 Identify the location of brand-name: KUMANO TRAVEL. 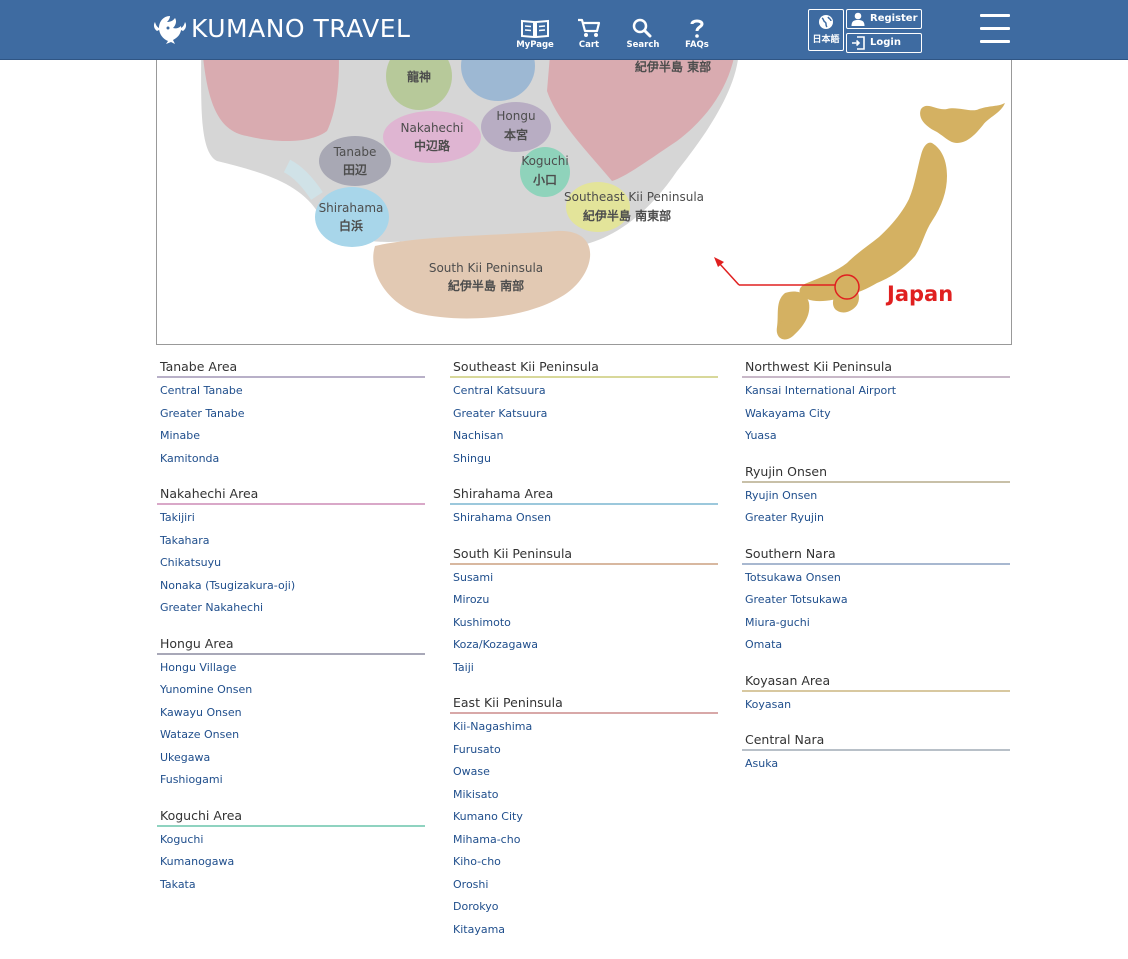
(300, 29).